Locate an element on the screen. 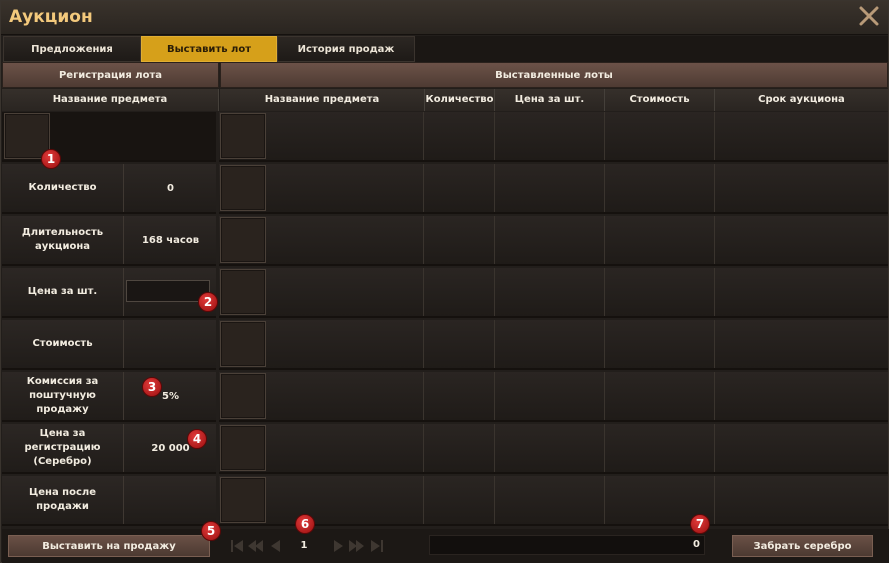  unit-price-row: Цена за шт. is located at coordinates (109, 293).